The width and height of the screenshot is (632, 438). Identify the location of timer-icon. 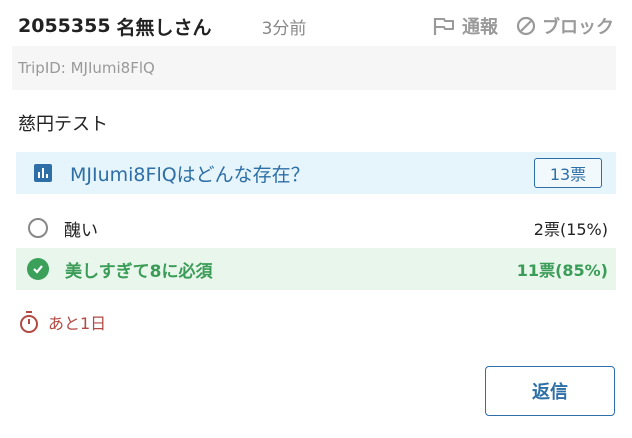
(29, 322).